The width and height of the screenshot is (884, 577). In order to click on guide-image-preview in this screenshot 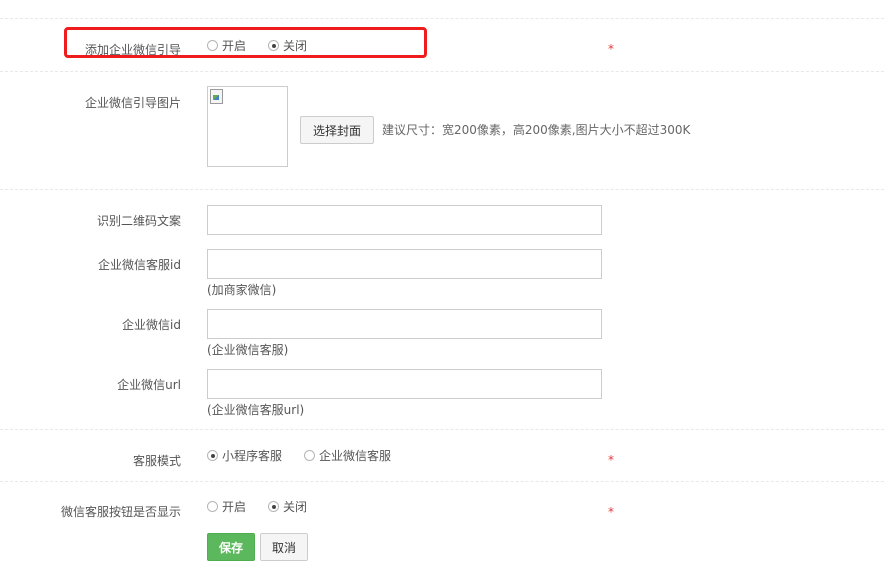, I will do `click(247, 126)`.